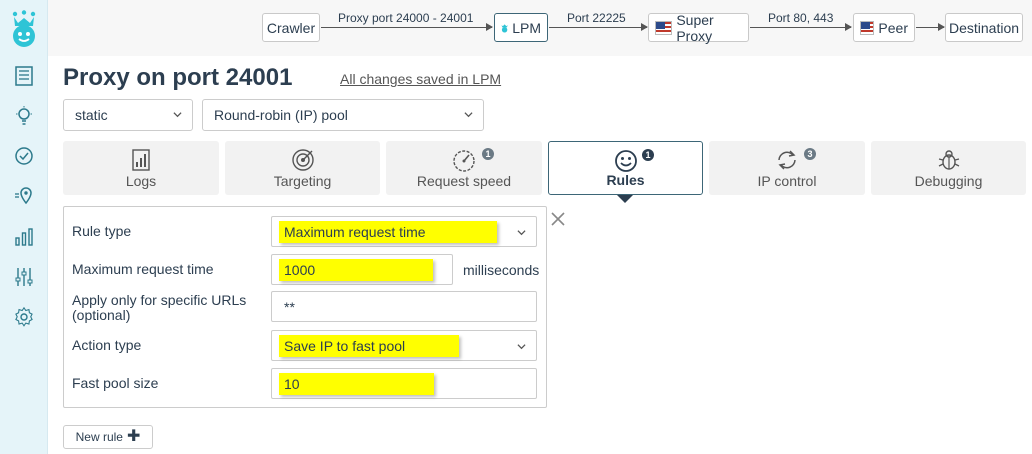 Image resolution: width=1032 pixels, height=454 pixels. What do you see at coordinates (369, 346) in the screenshot?
I see `action-type-value: Save IP to fast pool` at bounding box center [369, 346].